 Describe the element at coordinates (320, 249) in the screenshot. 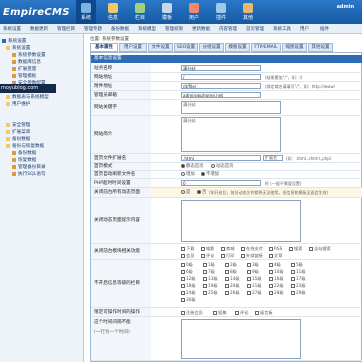

I see `check-fullsearch: 全站搜索` at that location.